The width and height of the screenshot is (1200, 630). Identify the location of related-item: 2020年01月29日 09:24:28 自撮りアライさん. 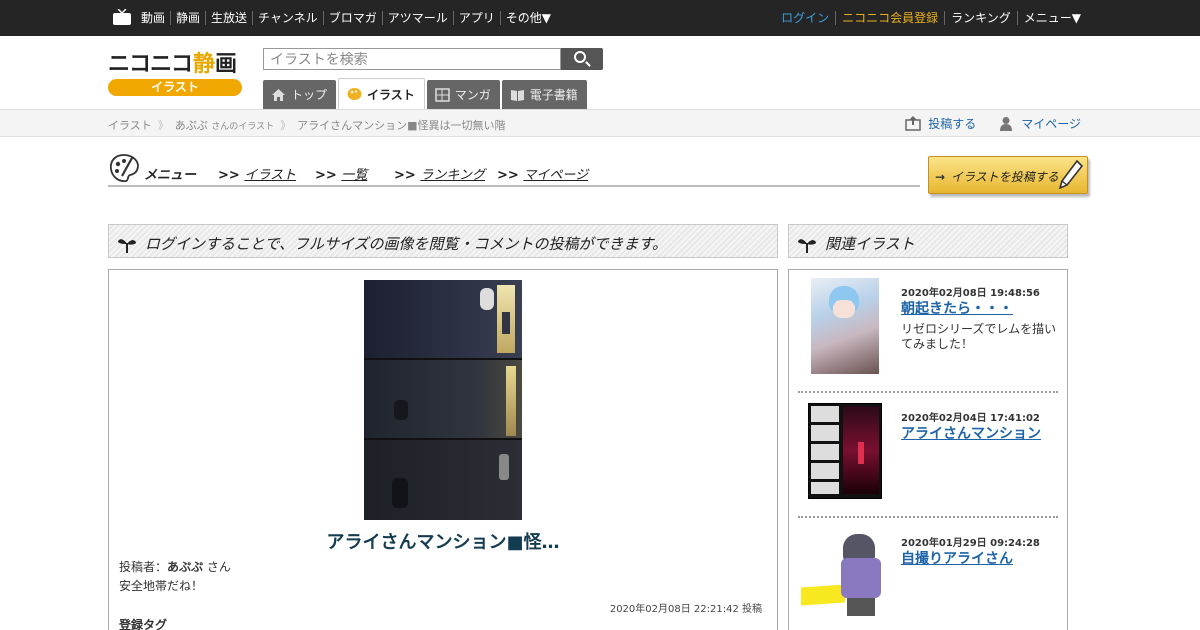
(928, 579).